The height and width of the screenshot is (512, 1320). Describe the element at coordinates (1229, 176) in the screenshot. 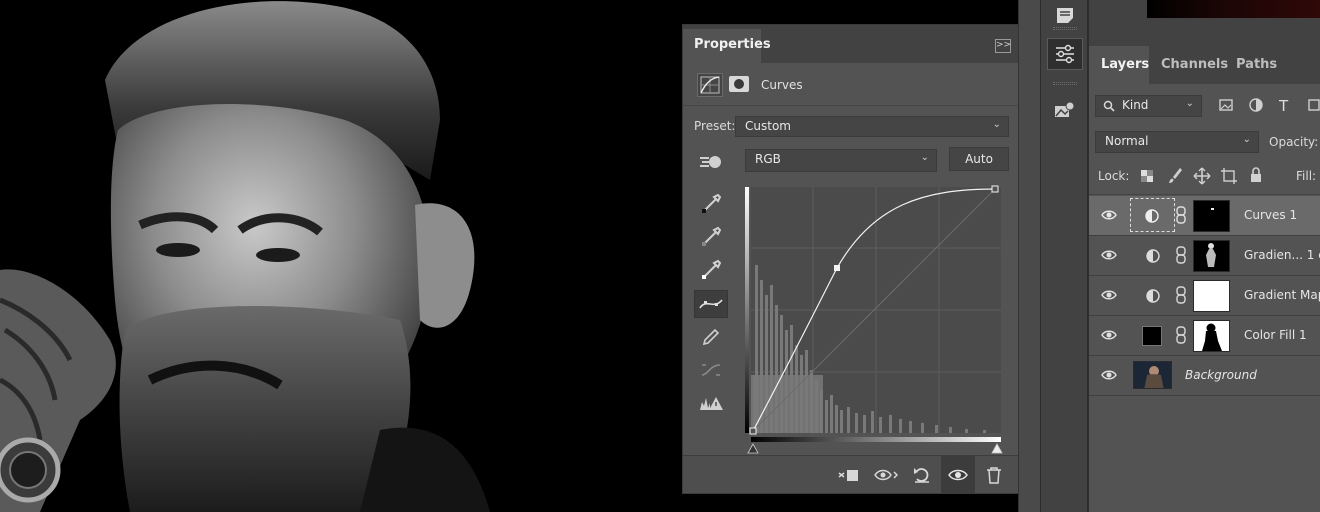

I see `lock-artboard-icon` at that location.